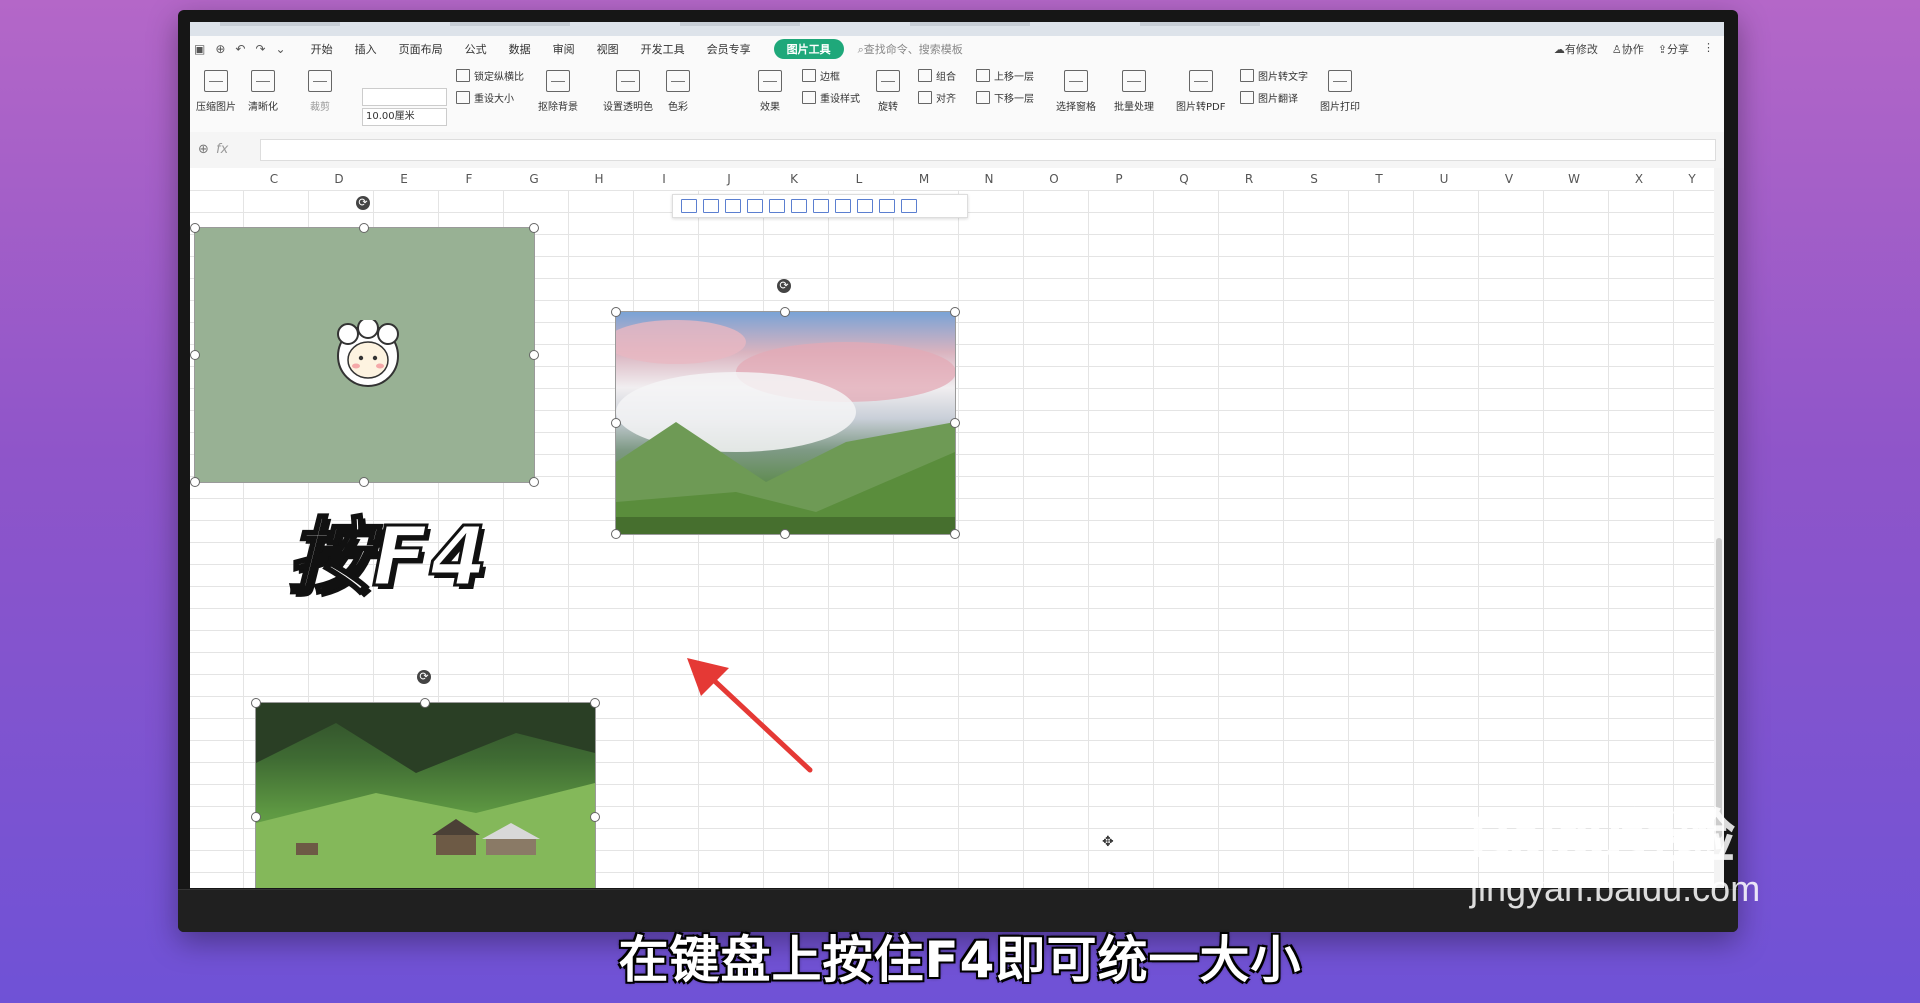 Image resolution: width=1920 pixels, height=1003 pixels. Describe the element at coordinates (794, 179) in the screenshot. I see `col-header: K` at that location.